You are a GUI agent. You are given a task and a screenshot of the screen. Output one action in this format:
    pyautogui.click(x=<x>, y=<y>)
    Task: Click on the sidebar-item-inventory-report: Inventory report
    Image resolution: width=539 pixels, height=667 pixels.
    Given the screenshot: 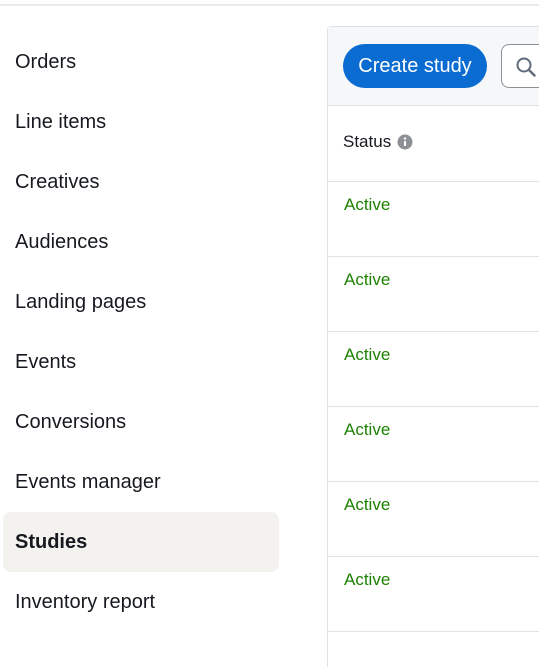 What is the action you would take?
    pyautogui.click(x=141, y=602)
    